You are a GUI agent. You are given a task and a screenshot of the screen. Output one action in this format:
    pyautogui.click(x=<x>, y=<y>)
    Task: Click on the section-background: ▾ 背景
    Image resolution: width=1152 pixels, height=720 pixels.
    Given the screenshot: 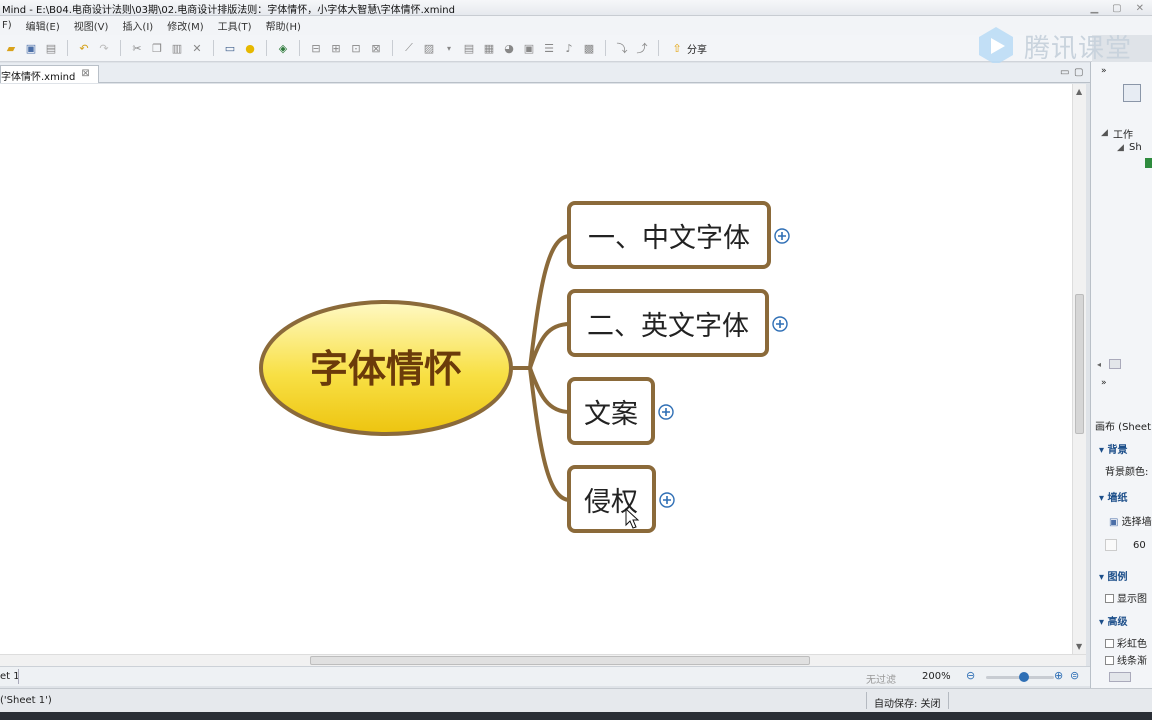 What is the action you would take?
    pyautogui.click(x=1113, y=448)
    